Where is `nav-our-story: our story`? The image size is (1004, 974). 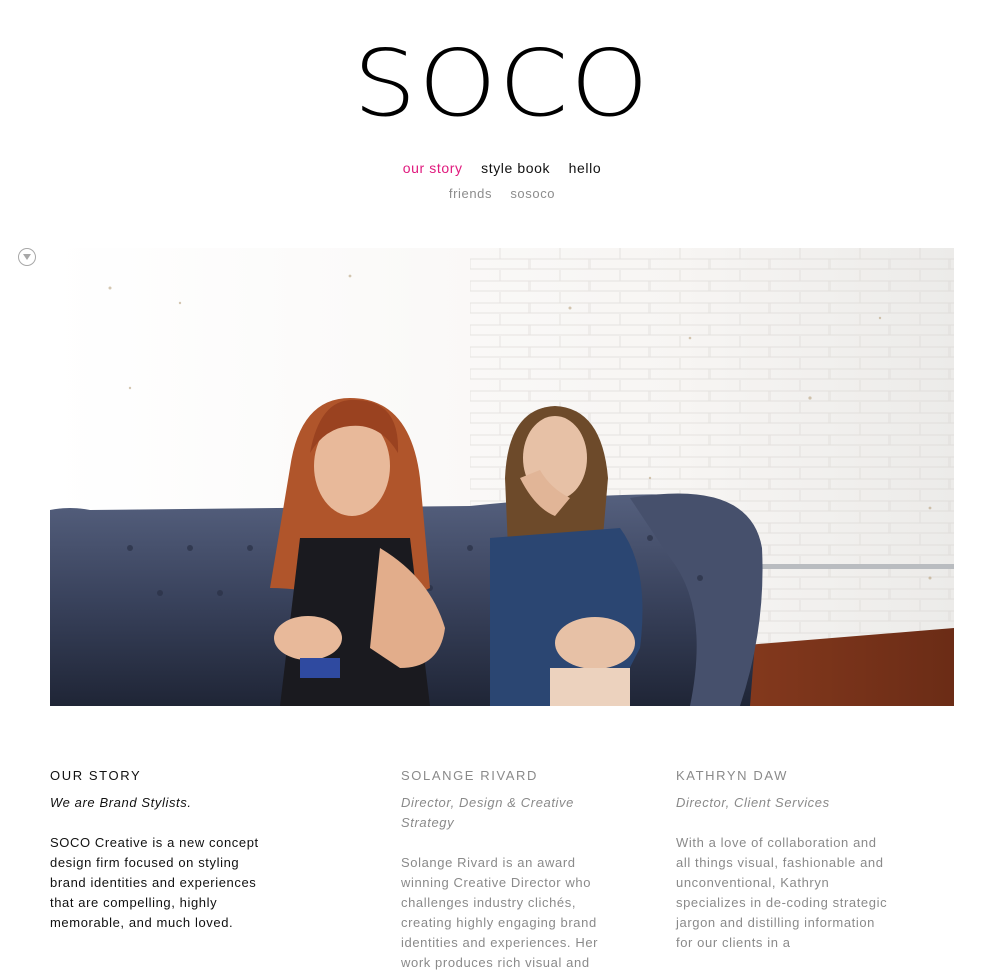 nav-our-story: our story is located at coordinates (433, 168).